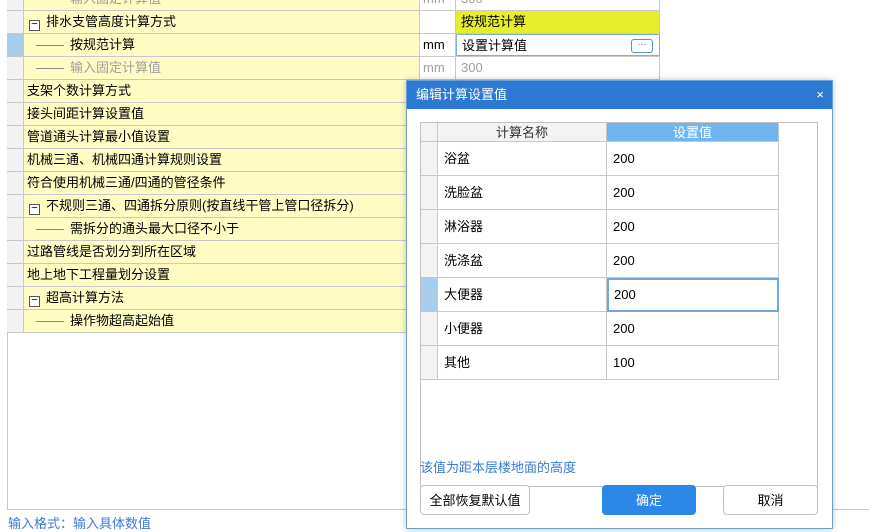 This screenshot has width=869, height=532. I want to click on row-value-cell: 按规范计算, so click(558, 22).